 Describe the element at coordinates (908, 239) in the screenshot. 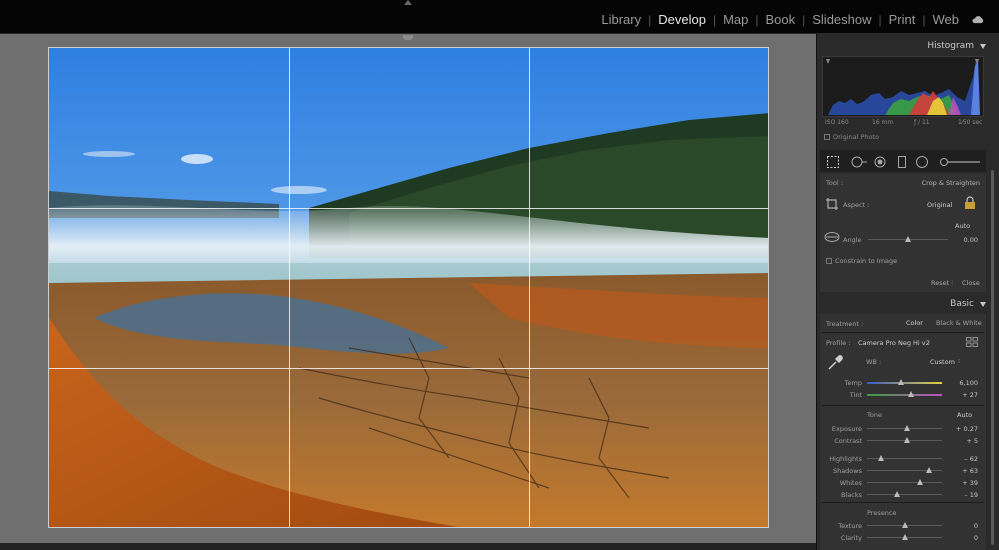

I see `angle-slider-thumb` at that location.